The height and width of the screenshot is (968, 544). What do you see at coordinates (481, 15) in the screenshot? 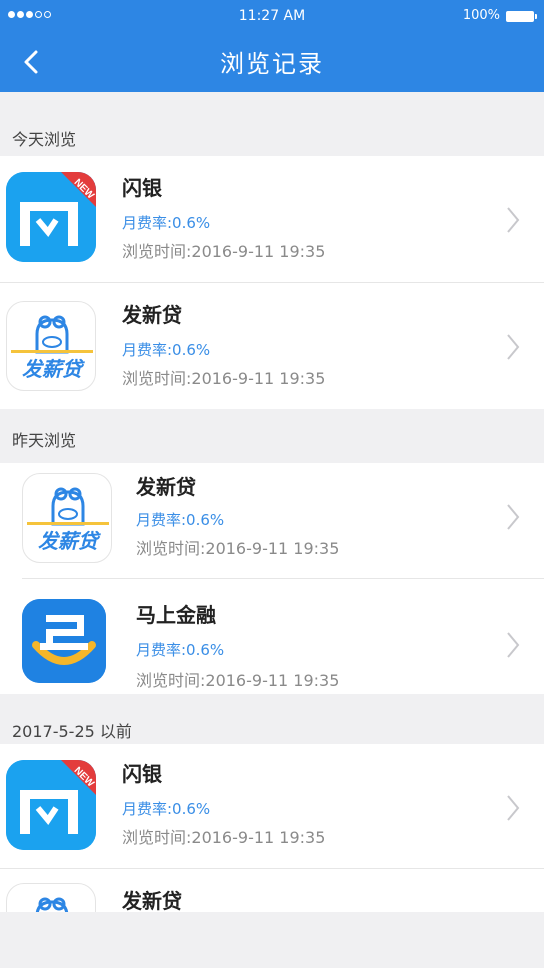
I see `battery-percent: 100%` at bounding box center [481, 15].